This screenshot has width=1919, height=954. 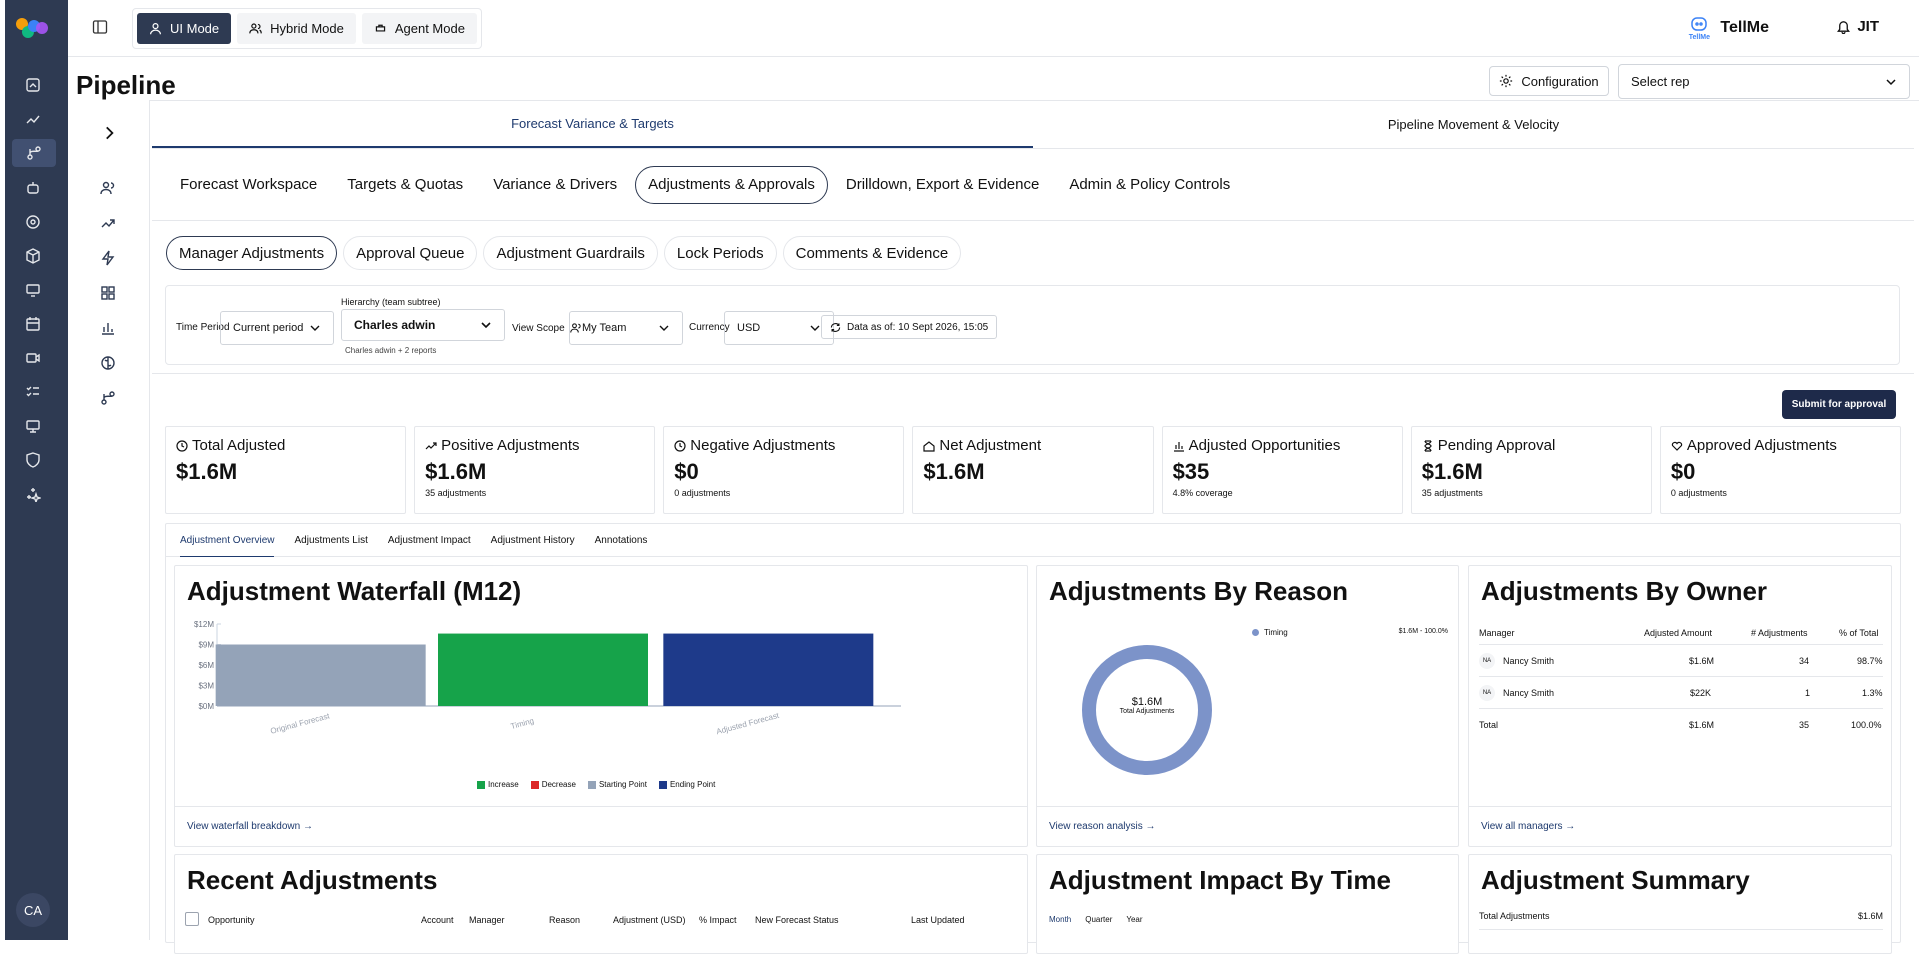 I want to click on kpi-label: Negative Adjustments, so click(x=763, y=445).